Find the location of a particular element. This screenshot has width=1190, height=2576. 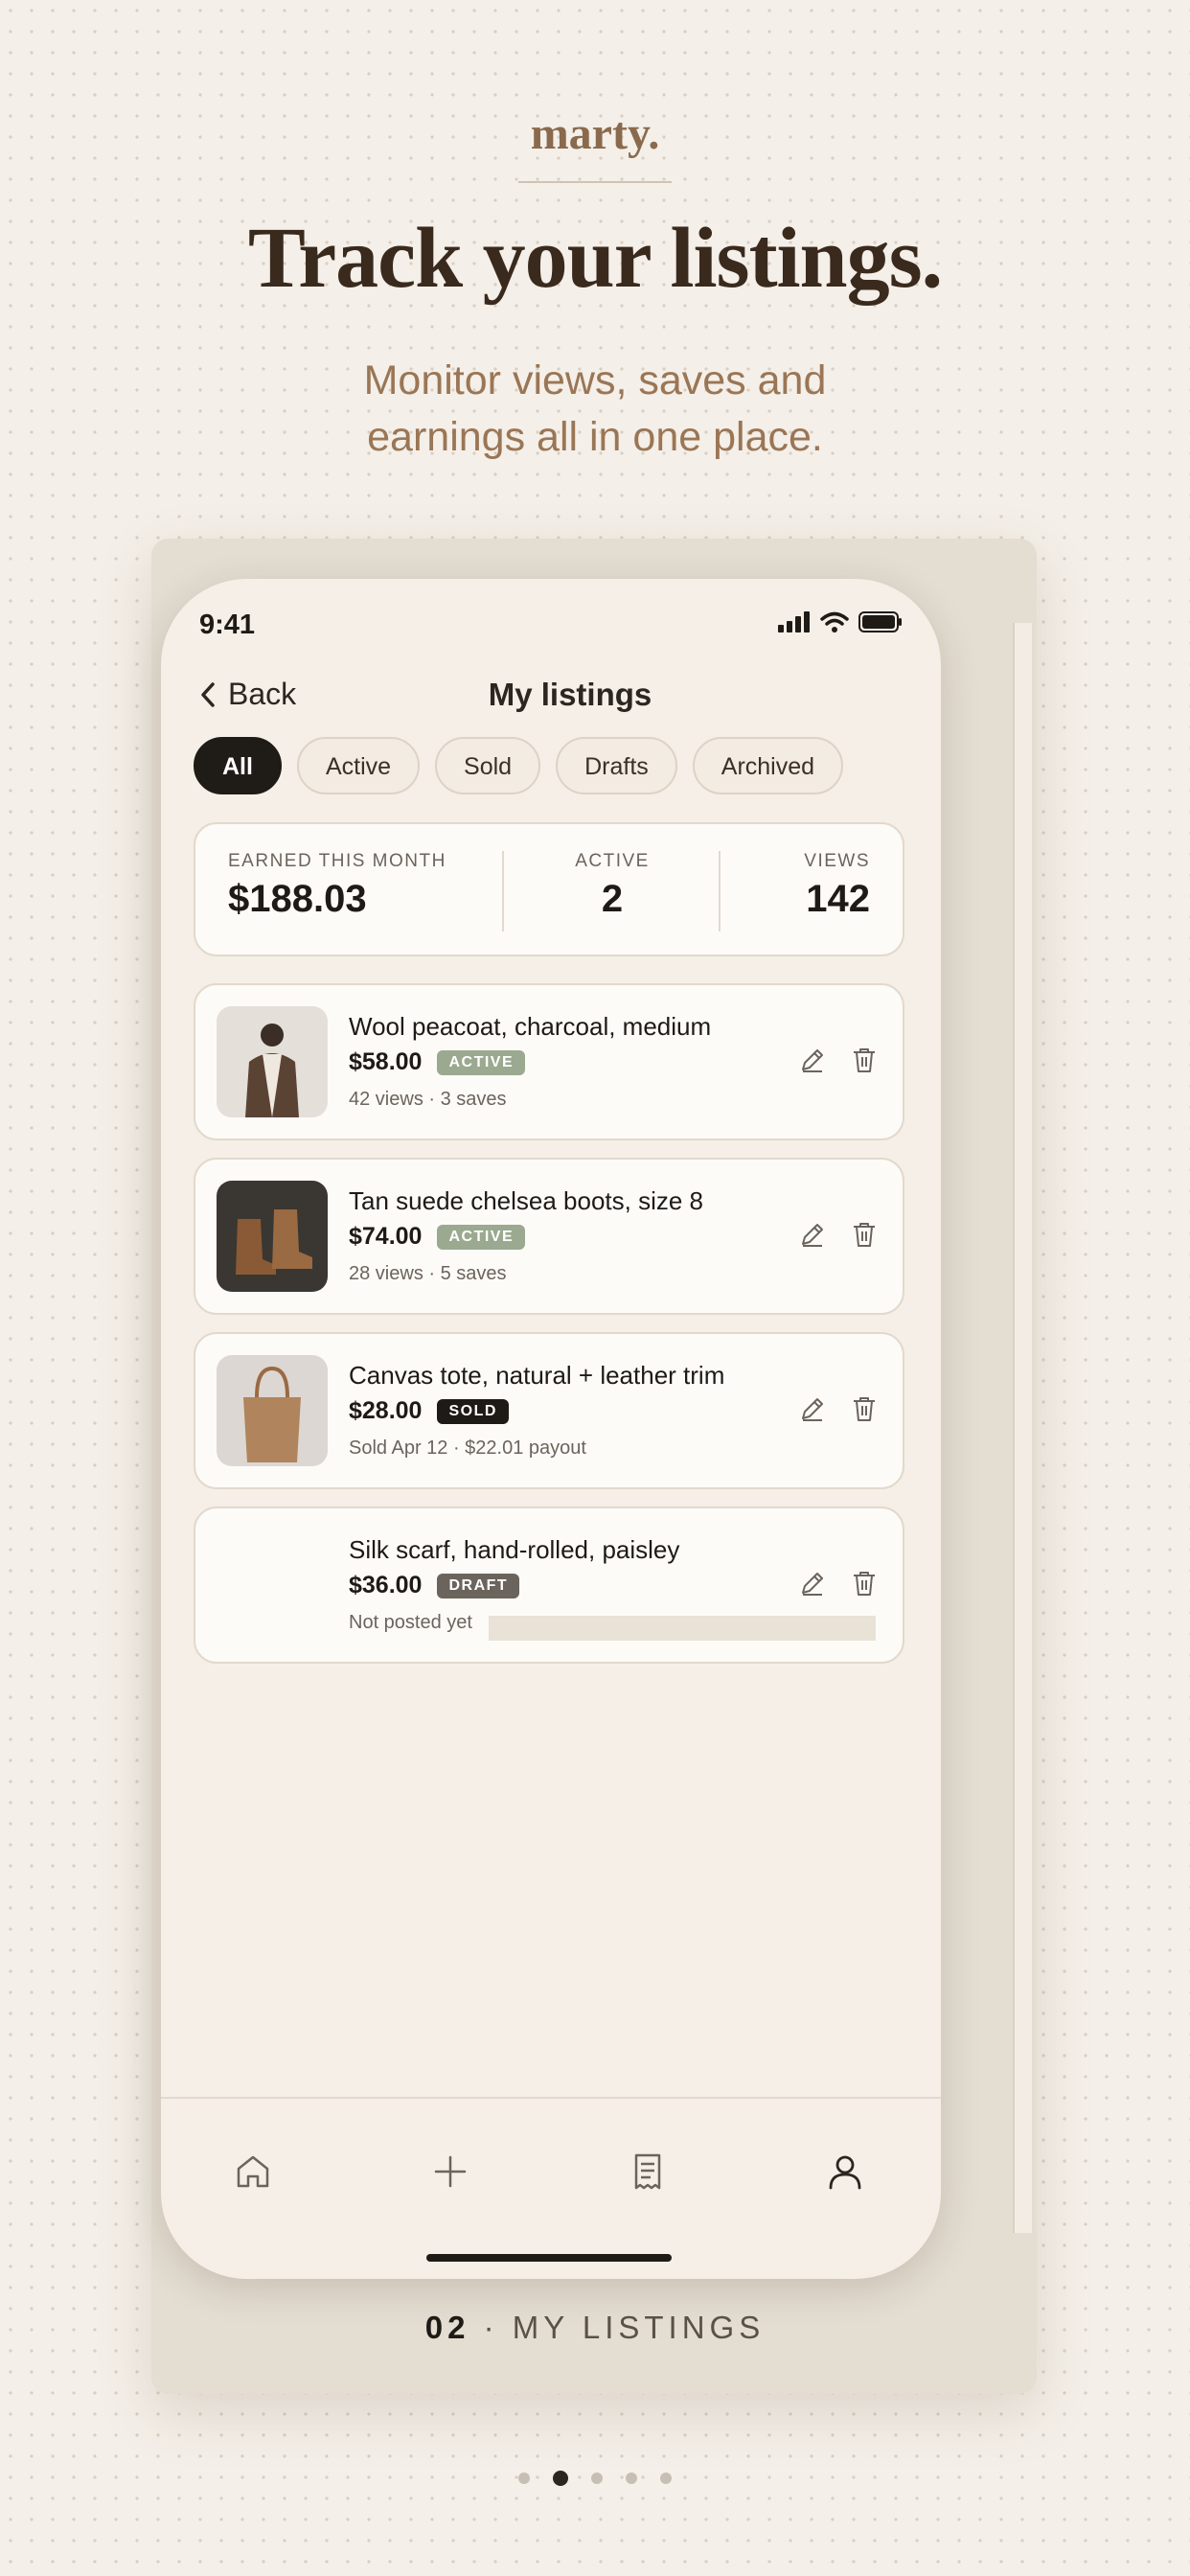

status-time: 9:41 is located at coordinates (228, 625).